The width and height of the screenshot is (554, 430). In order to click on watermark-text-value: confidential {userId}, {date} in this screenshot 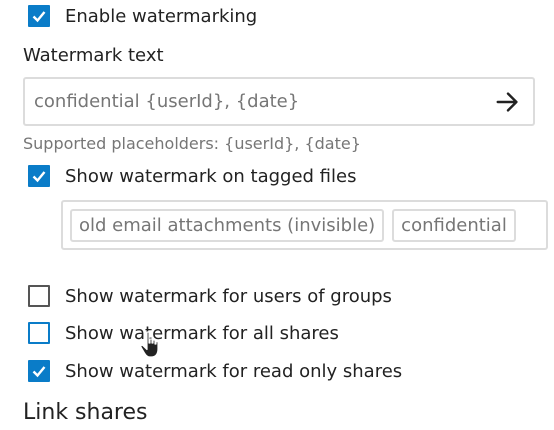, I will do `click(263, 101)`.